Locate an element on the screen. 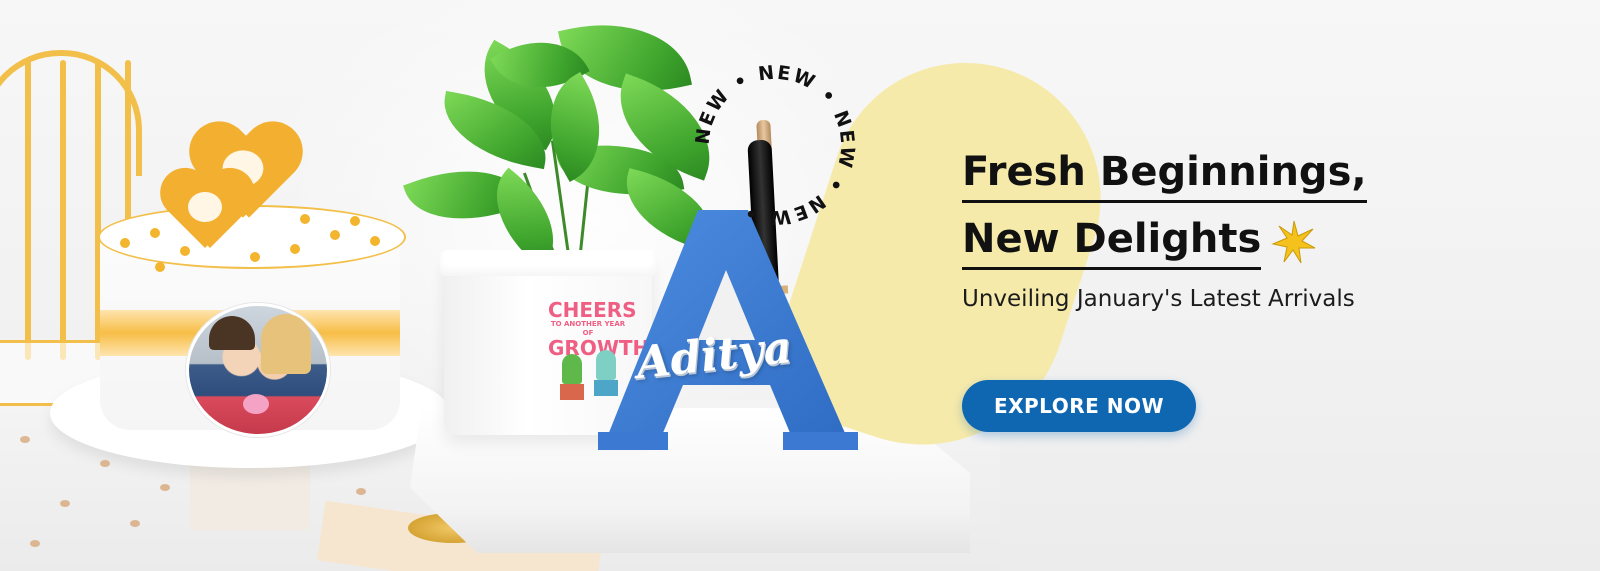  new-badge-text: NEW • NEW • NEW • NEW • is located at coordinates (774, 145).